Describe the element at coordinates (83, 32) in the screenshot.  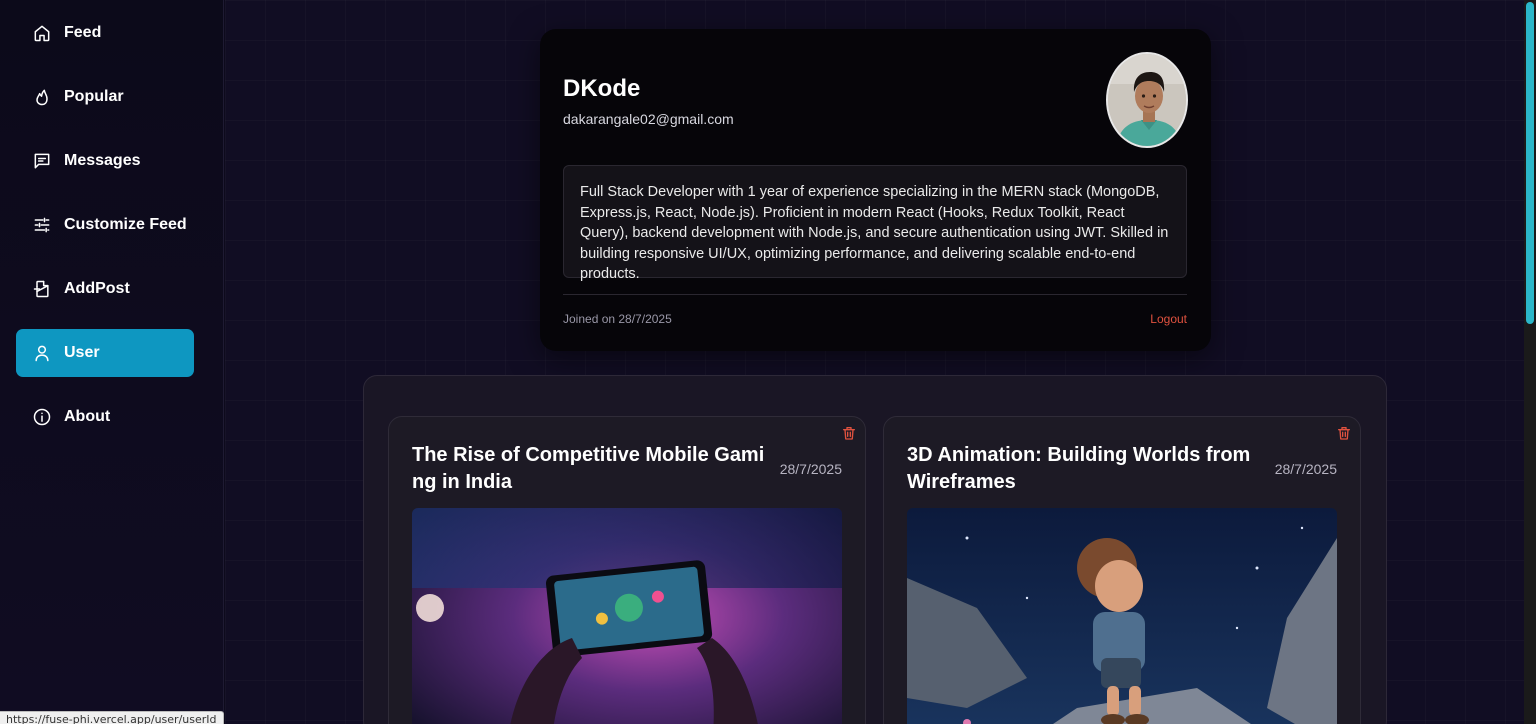
I see `sidebar-item-label: Feed` at that location.